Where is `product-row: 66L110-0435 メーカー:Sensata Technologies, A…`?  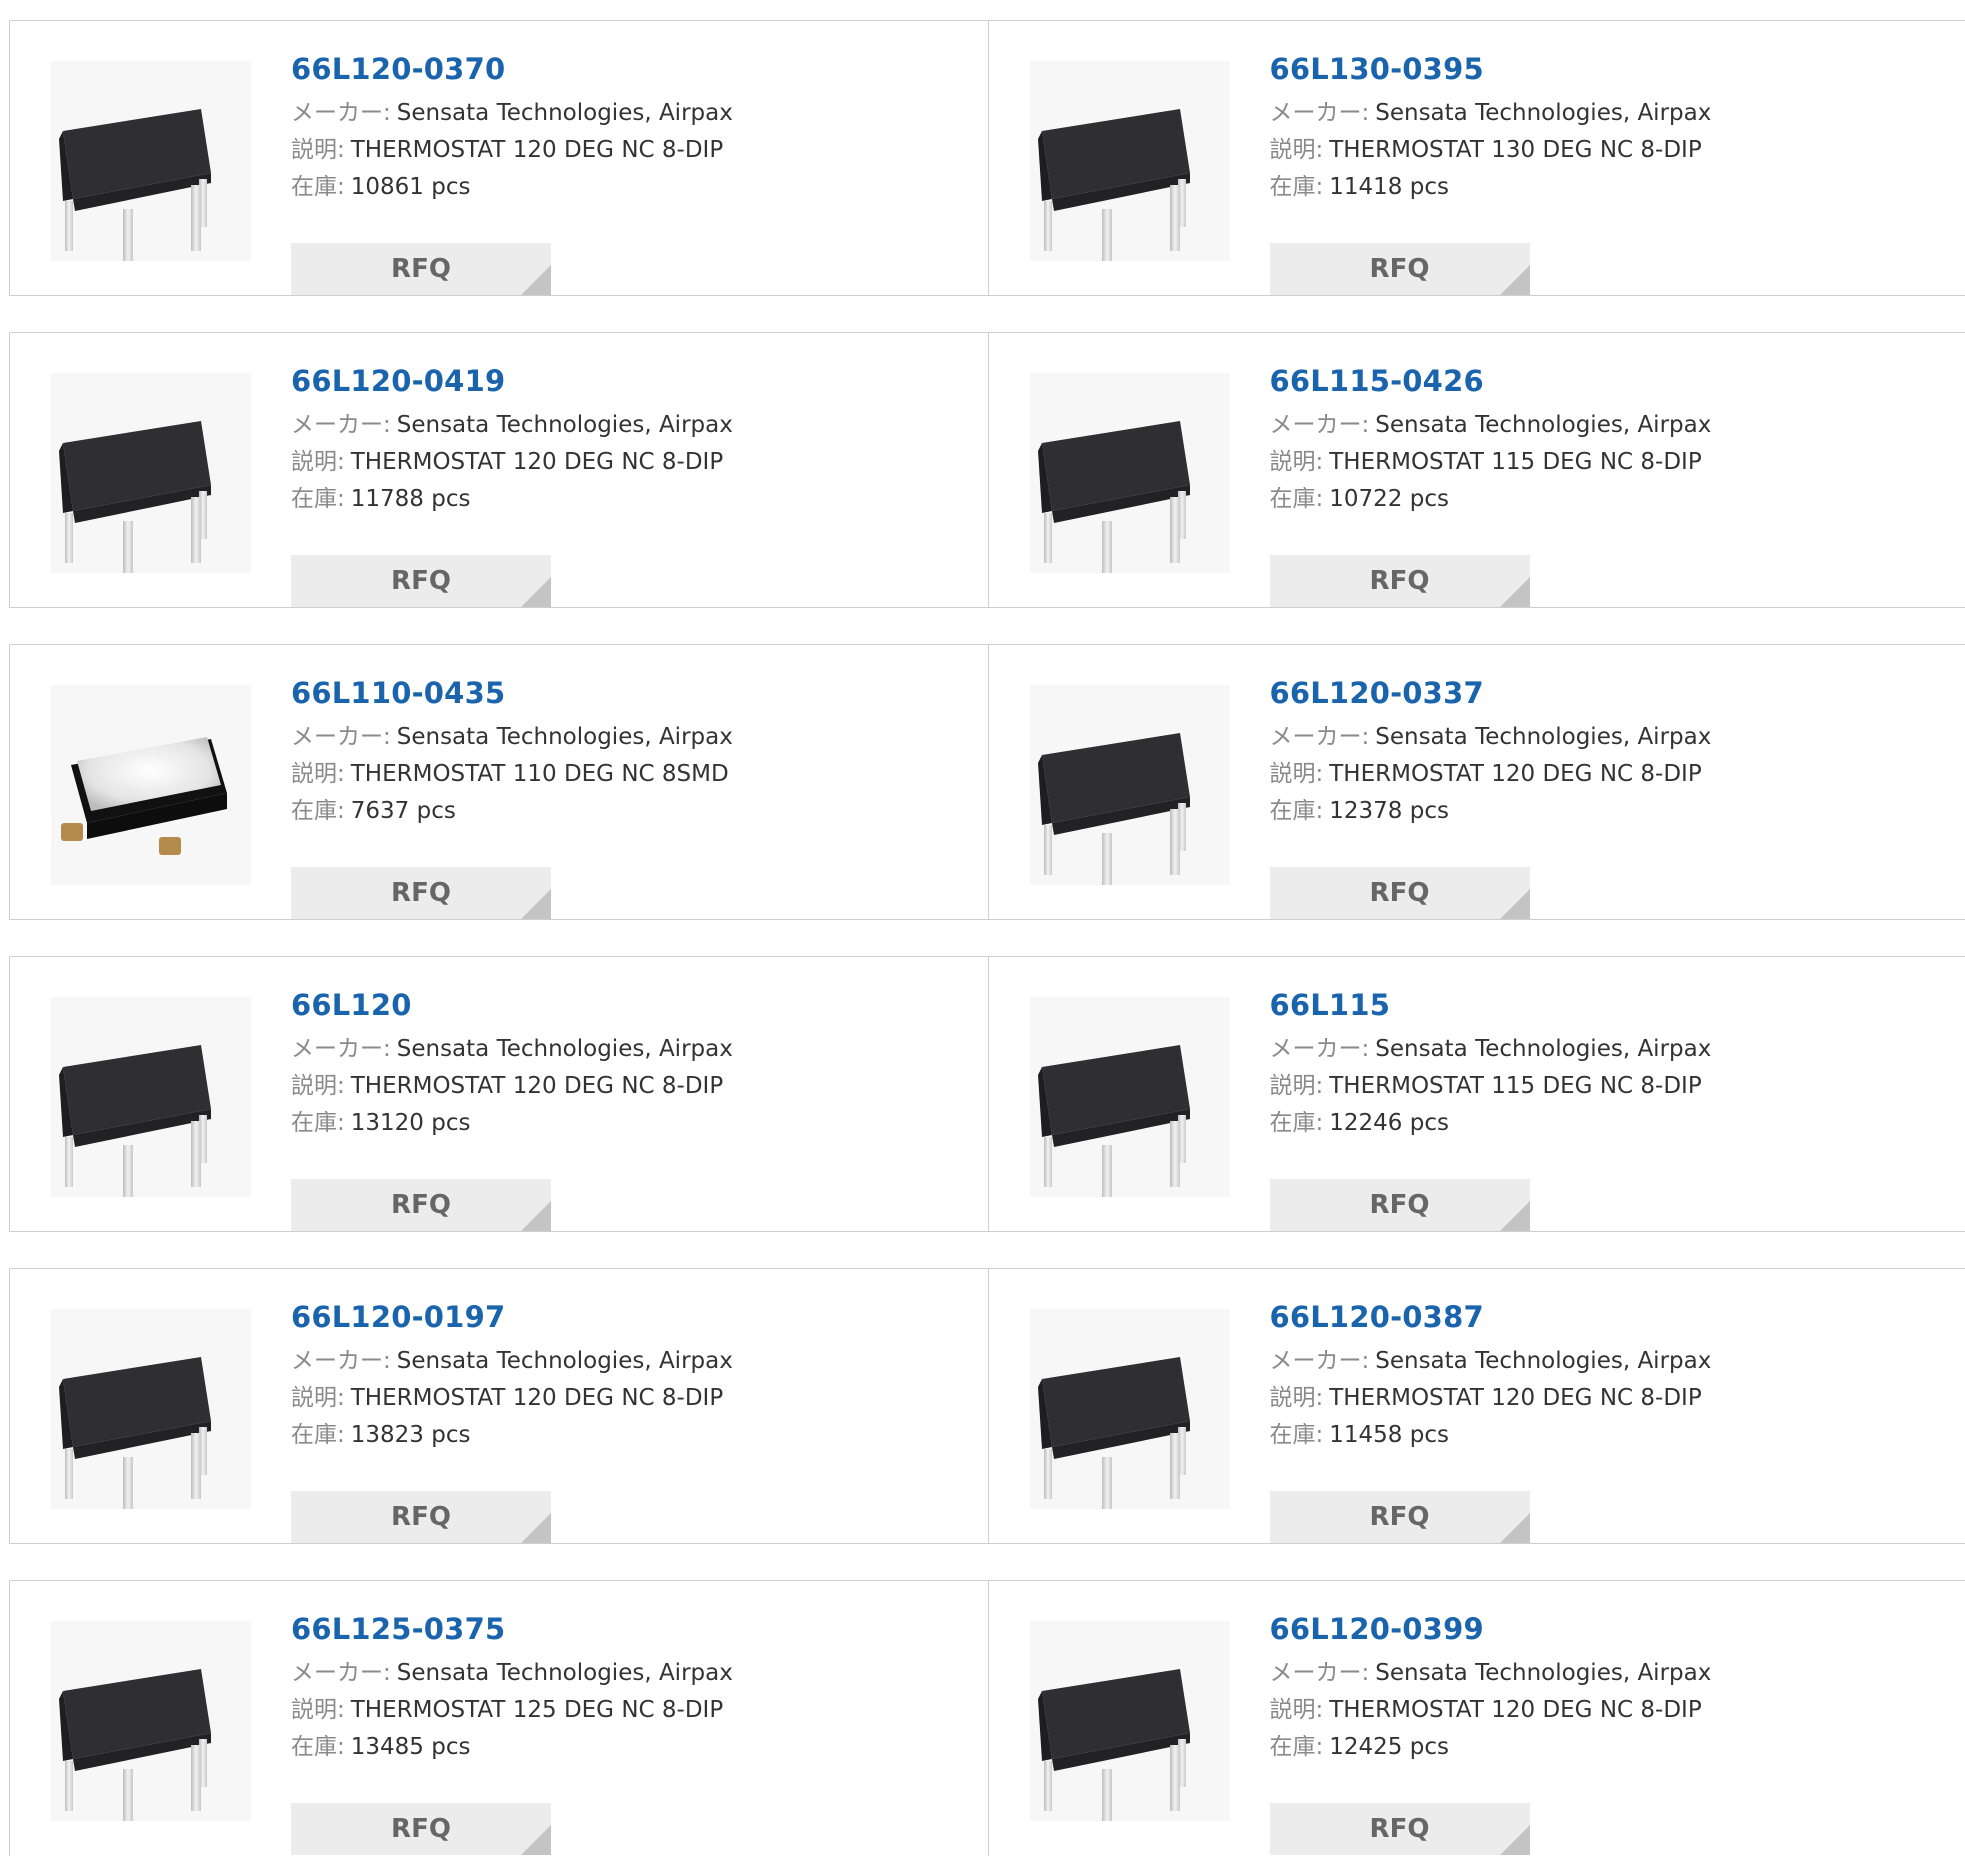 product-row: 66L110-0435 メーカー:Sensata Technologies, A… is located at coordinates (987, 782).